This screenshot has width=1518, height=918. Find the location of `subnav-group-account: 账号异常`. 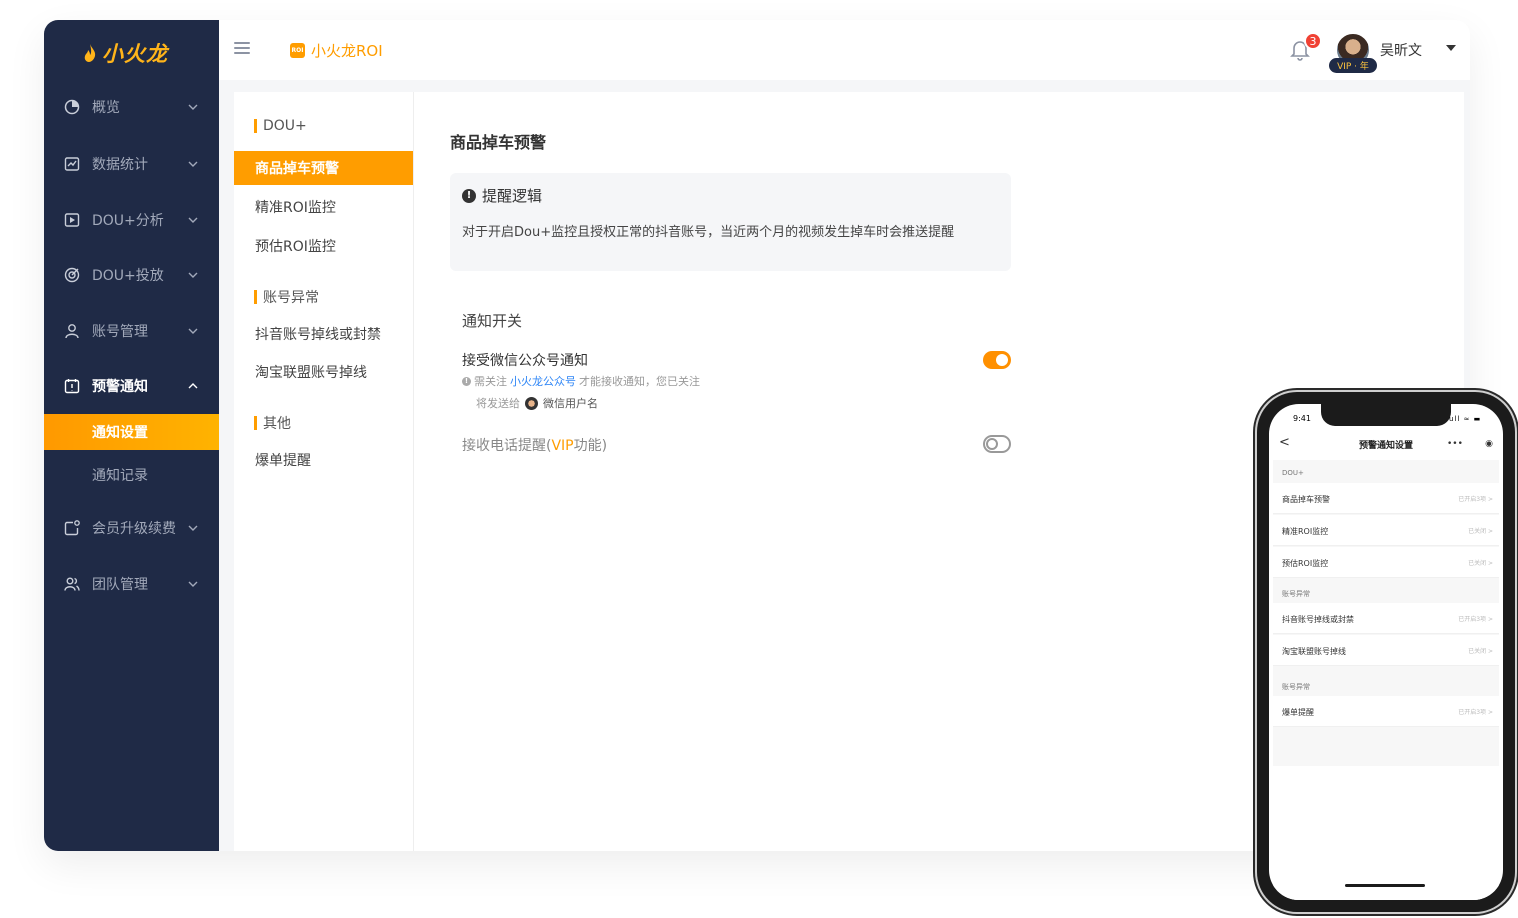

subnav-group-account: 账号异常 is located at coordinates (286, 297).